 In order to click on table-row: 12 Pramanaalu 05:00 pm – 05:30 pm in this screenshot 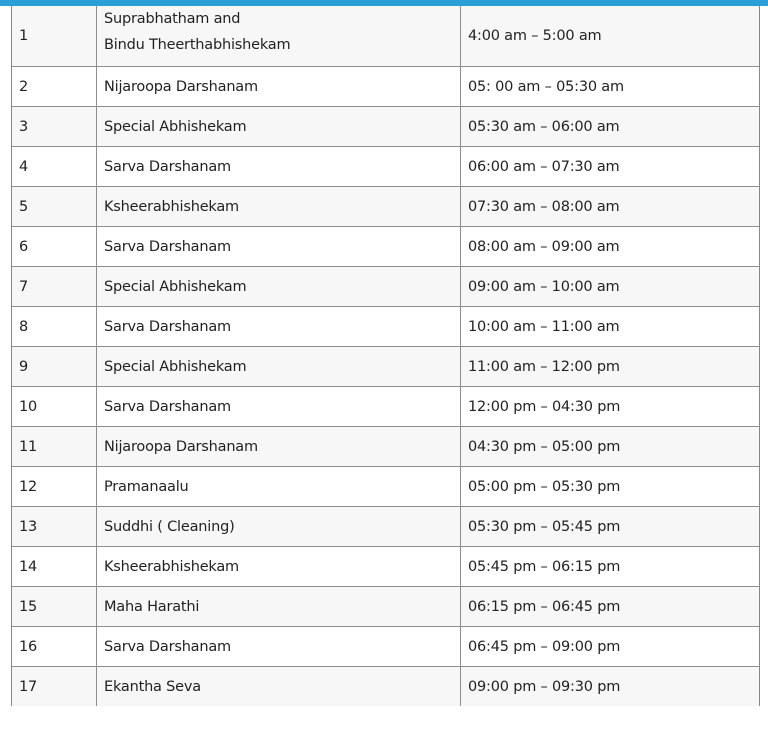, I will do `click(385, 487)`.